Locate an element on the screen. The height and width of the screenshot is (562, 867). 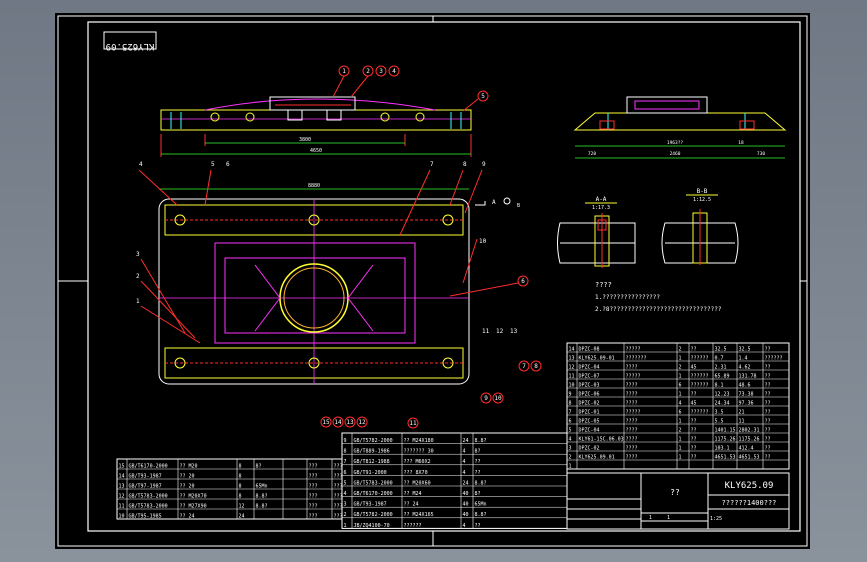
svg-text: 3 is located at coordinates (381, 71).